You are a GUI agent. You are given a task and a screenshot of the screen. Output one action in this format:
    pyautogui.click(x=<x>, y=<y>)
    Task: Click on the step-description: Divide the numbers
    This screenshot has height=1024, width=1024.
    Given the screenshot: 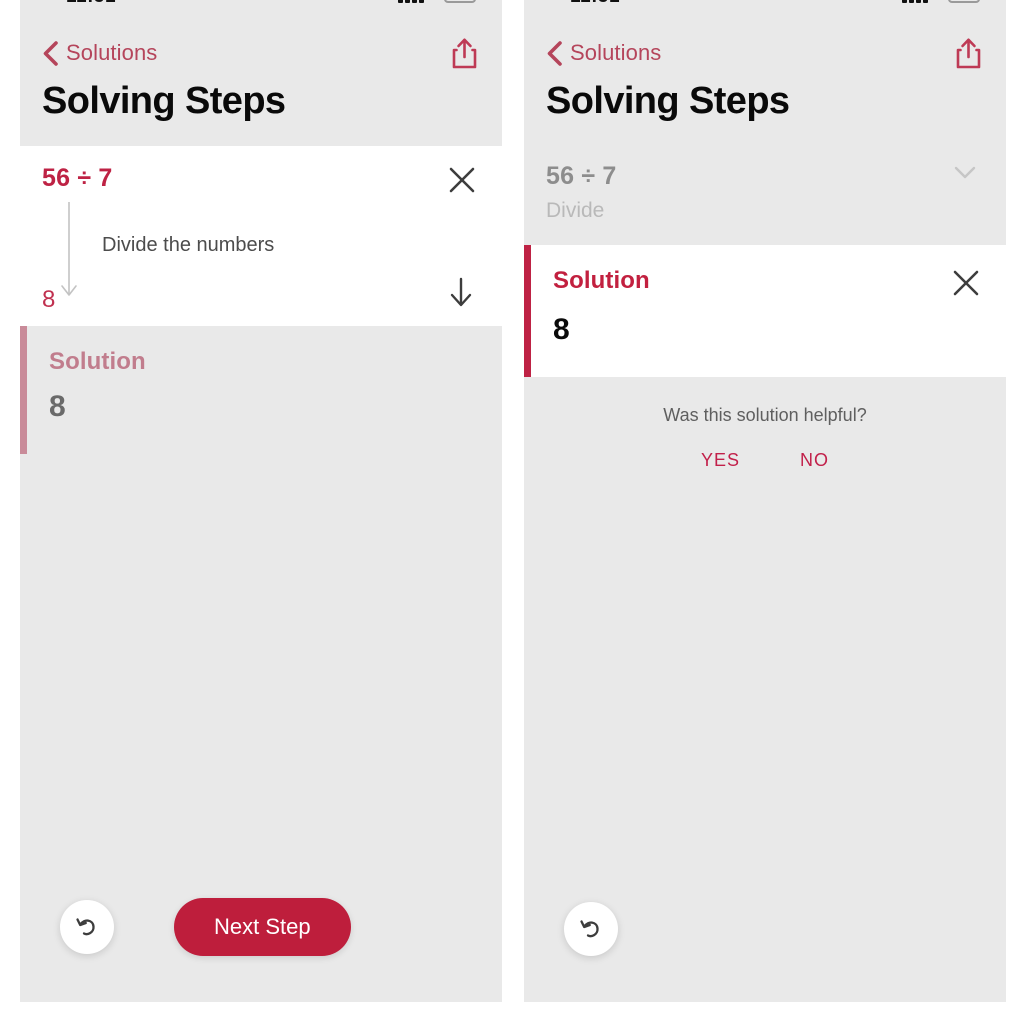 What is the action you would take?
    pyautogui.click(x=188, y=244)
    